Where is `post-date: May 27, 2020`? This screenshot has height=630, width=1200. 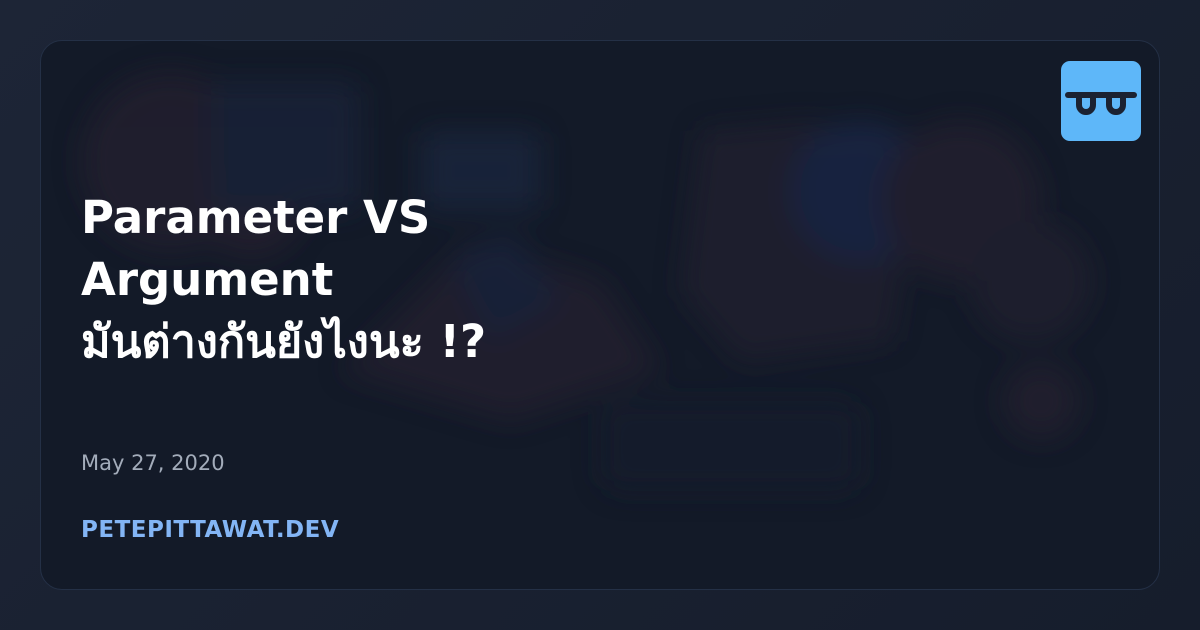 post-date: May 27, 2020 is located at coordinates (153, 463).